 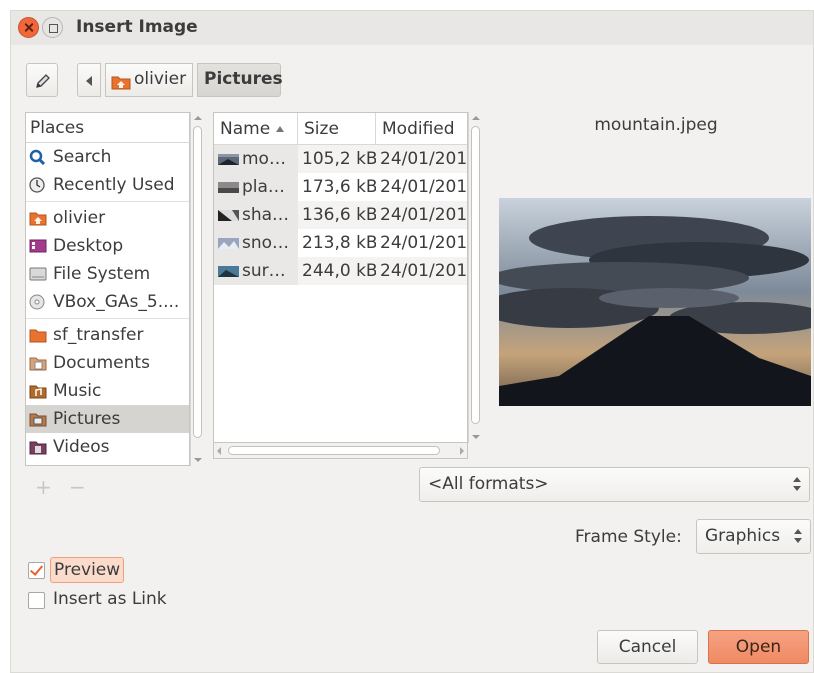 I want to click on open-button: Open, so click(x=758, y=647).